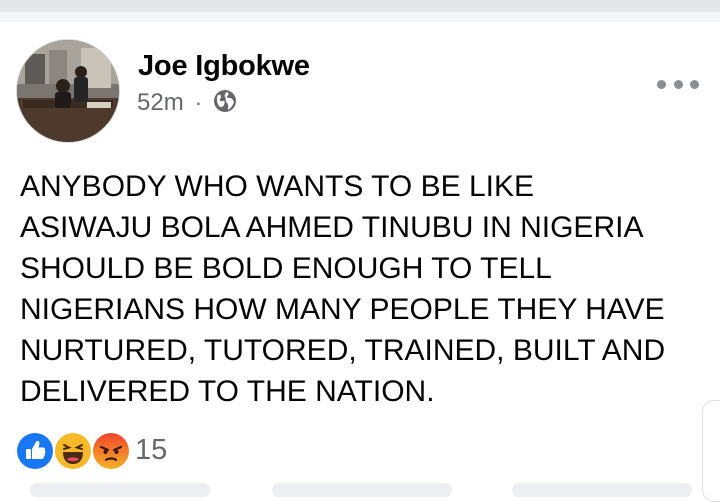  What do you see at coordinates (286, 268) in the screenshot?
I see `post-text-line: SHOULD BE BOLD ENOUGH TO TELL` at bounding box center [286, 268].